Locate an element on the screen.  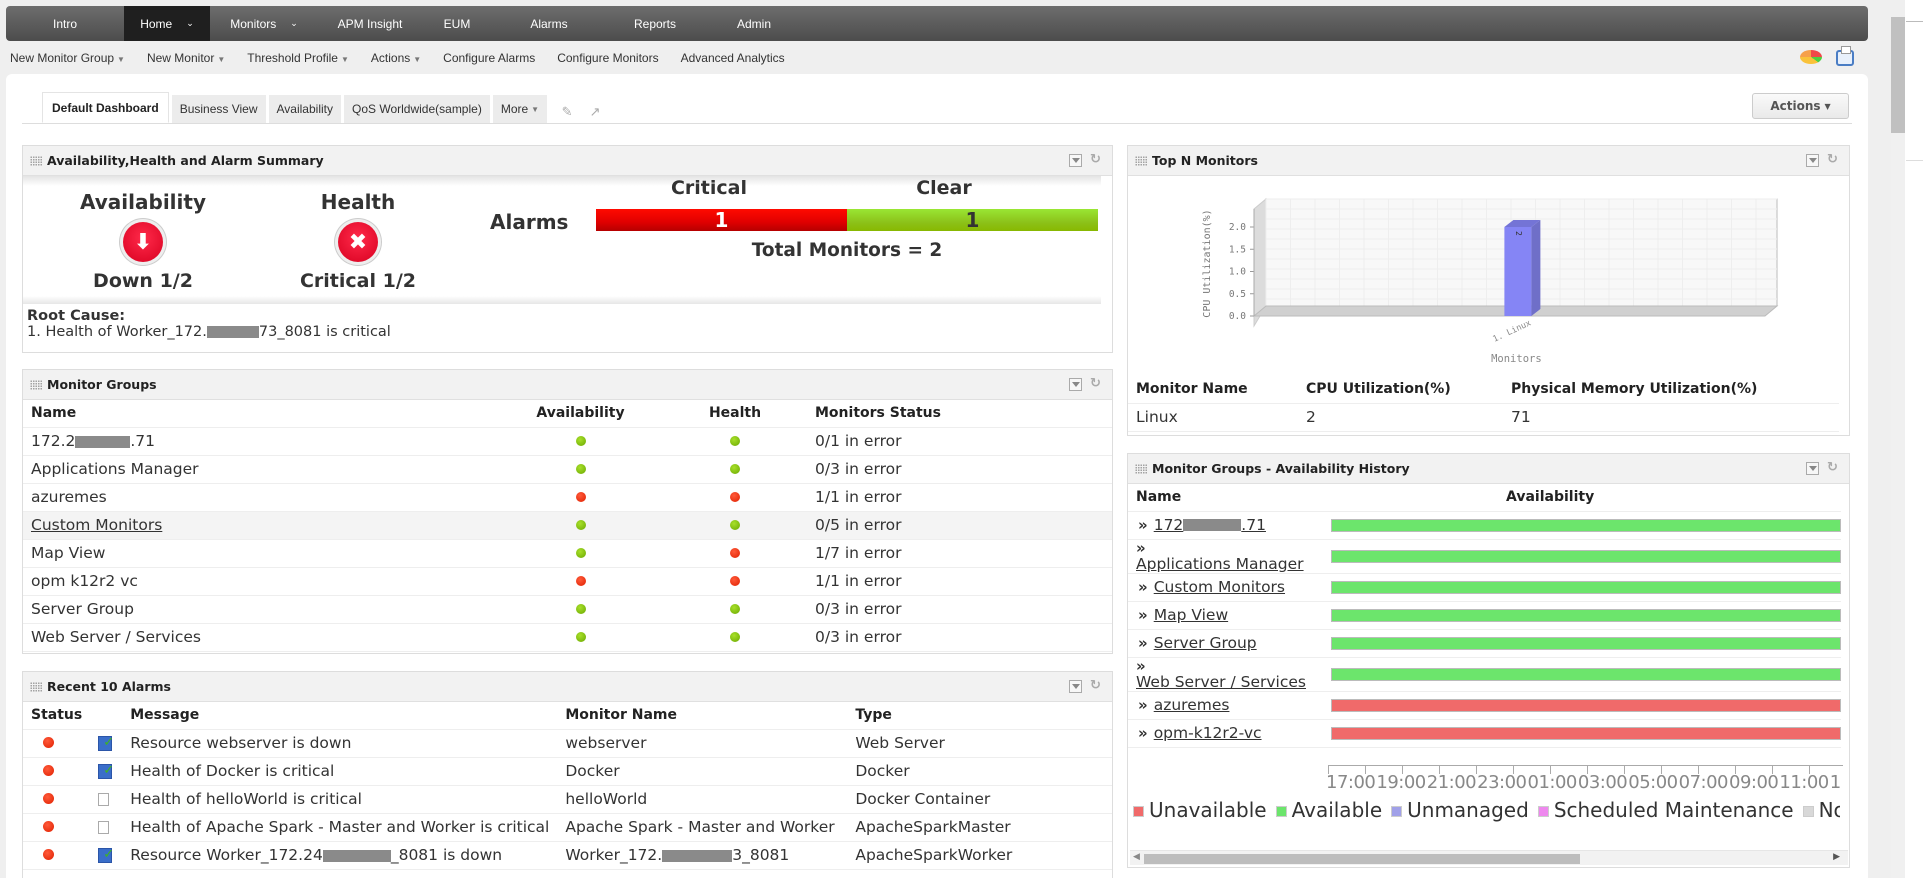
configure-alarms-link: Configure Alarms is located at coordinates (489, 58).